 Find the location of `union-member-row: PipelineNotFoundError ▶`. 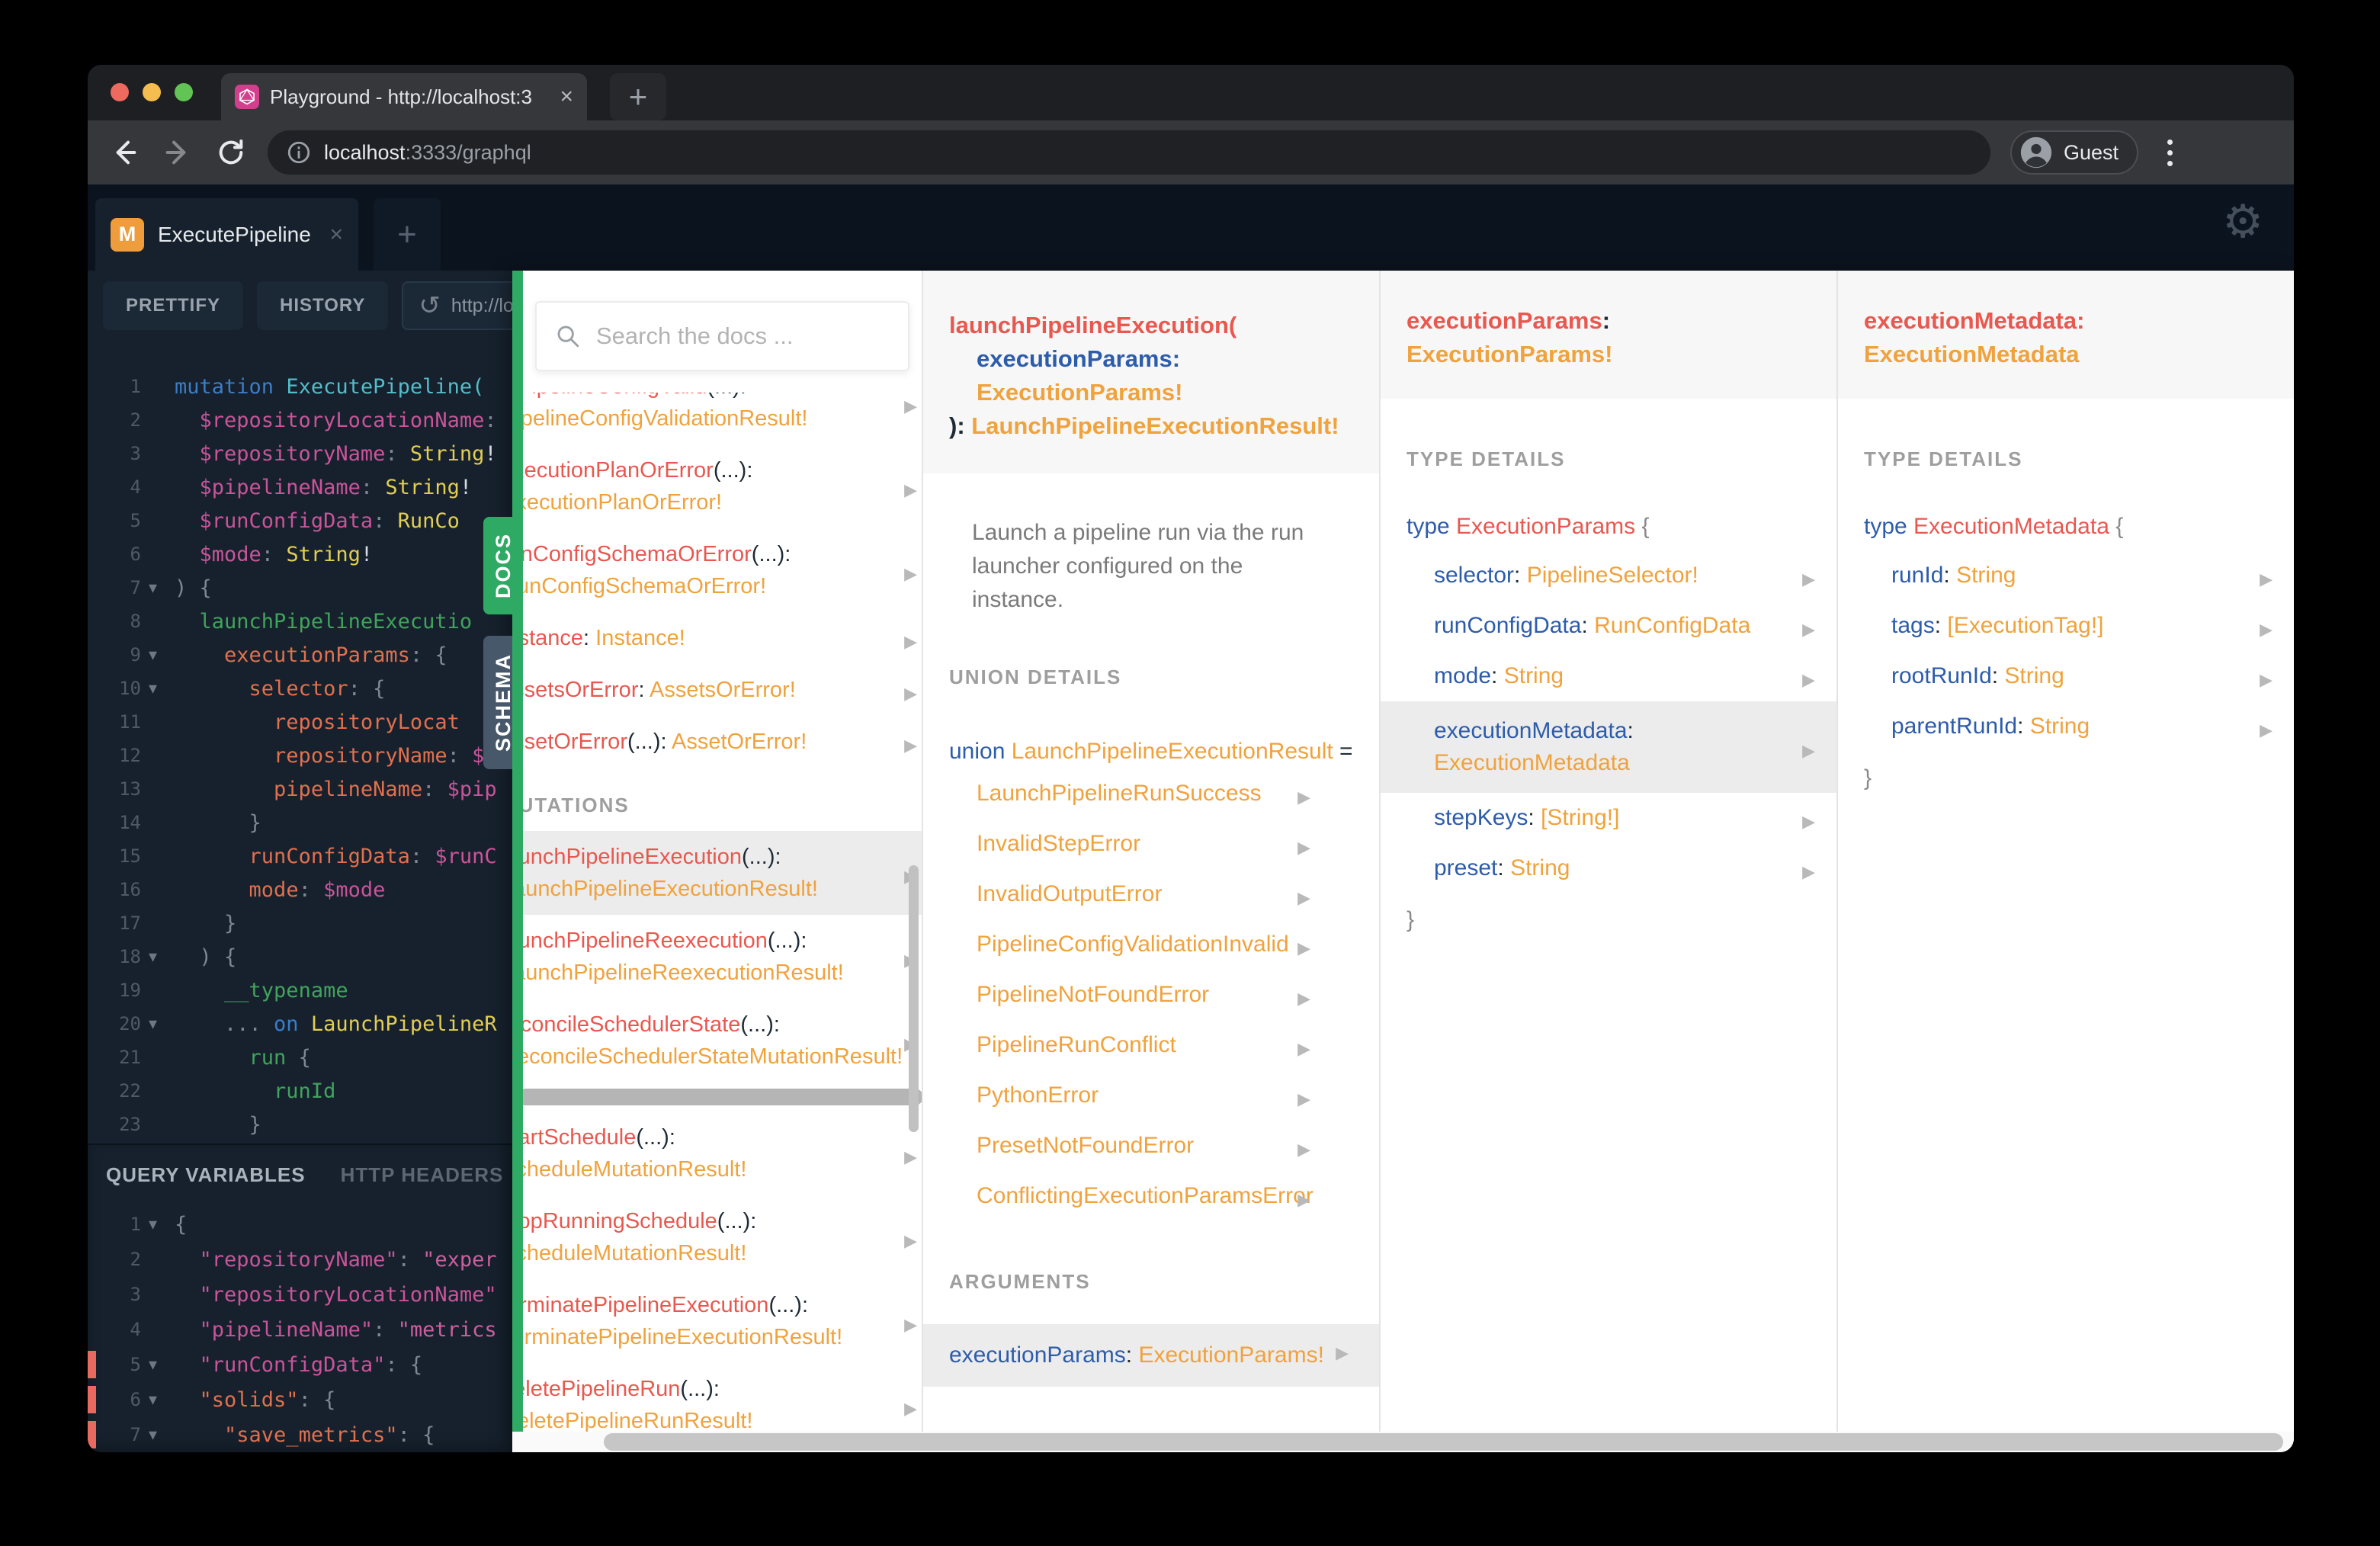

union-member-row: PipelineNotFoundError ▶ is located at coordinates (1151, 995).